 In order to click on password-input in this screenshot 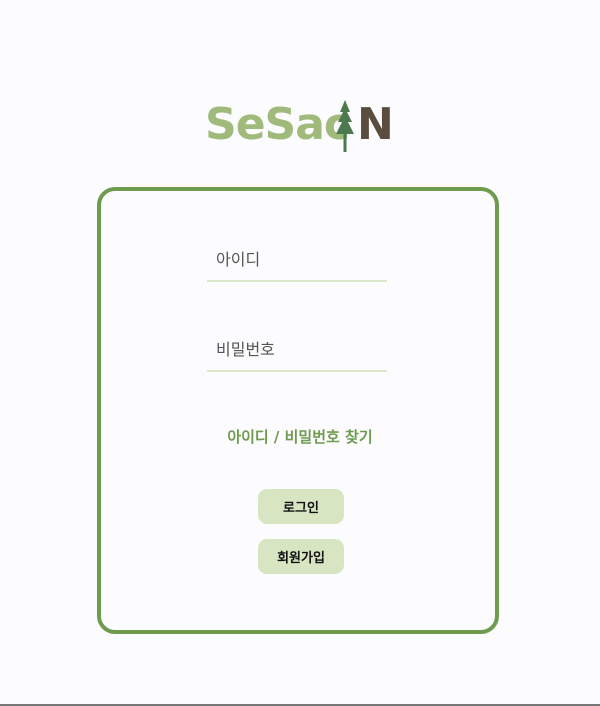, I will do `click(297, 350)`.